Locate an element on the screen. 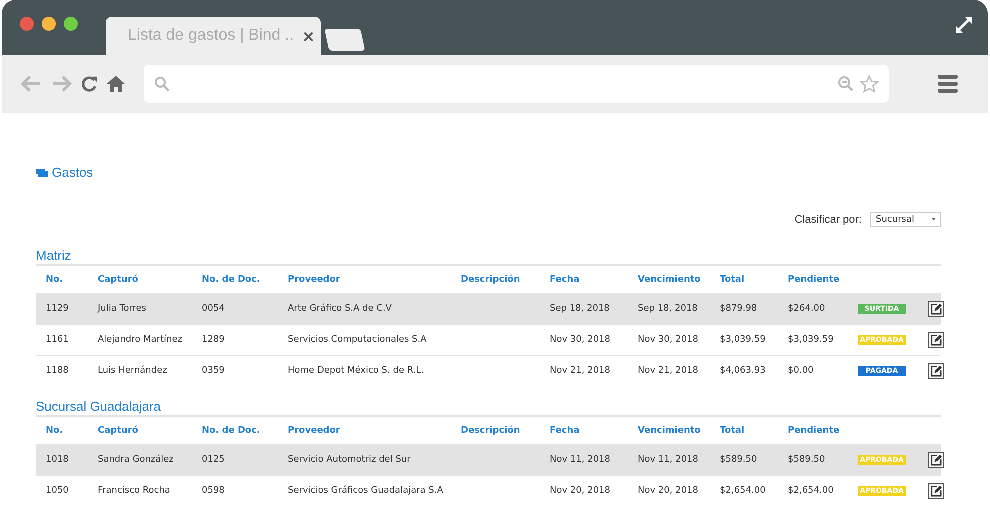  table-cell: 0598 is located at coordinates (213, 491).